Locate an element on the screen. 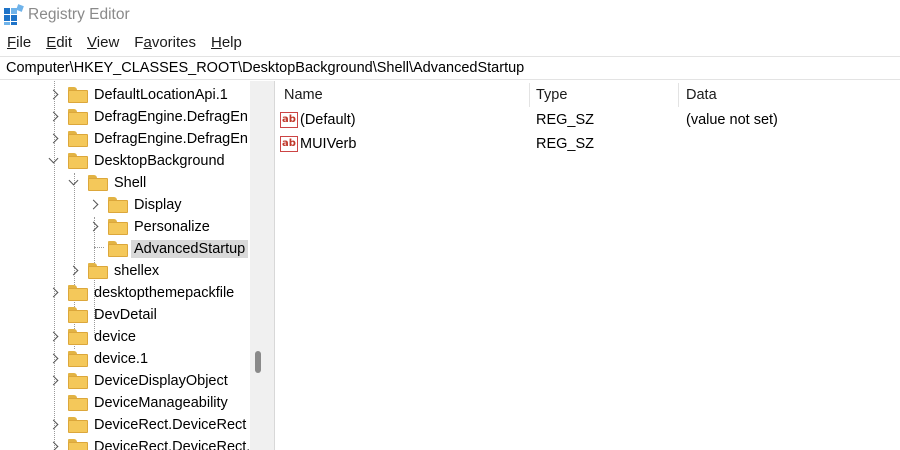  tree-item: Shell is located at coordinates (107, 183).